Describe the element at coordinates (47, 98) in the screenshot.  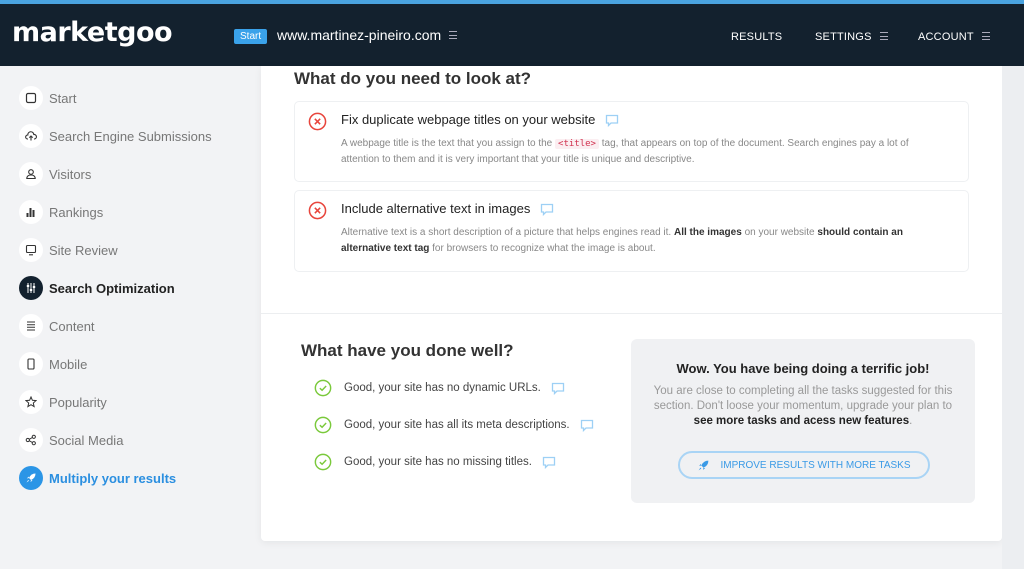
I see `sidebar-item-start: Start` at that location.